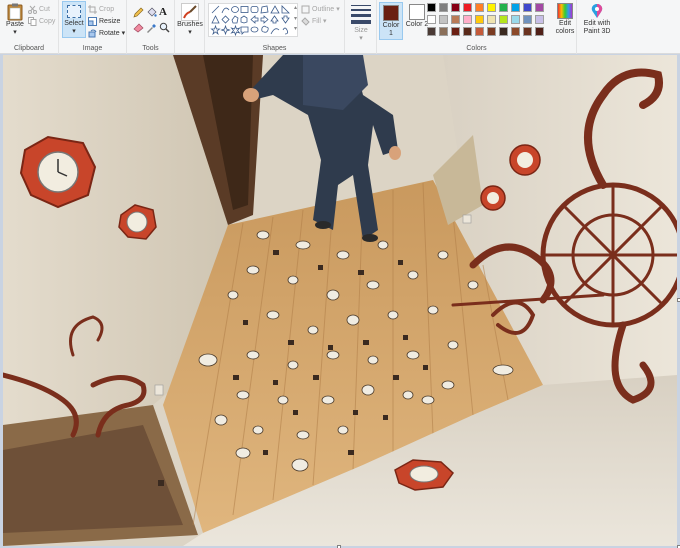  What do you see at coordinates (39, 9) in the screenshot?
I see `cut-button: Cut` at bounding box center [39, 9].